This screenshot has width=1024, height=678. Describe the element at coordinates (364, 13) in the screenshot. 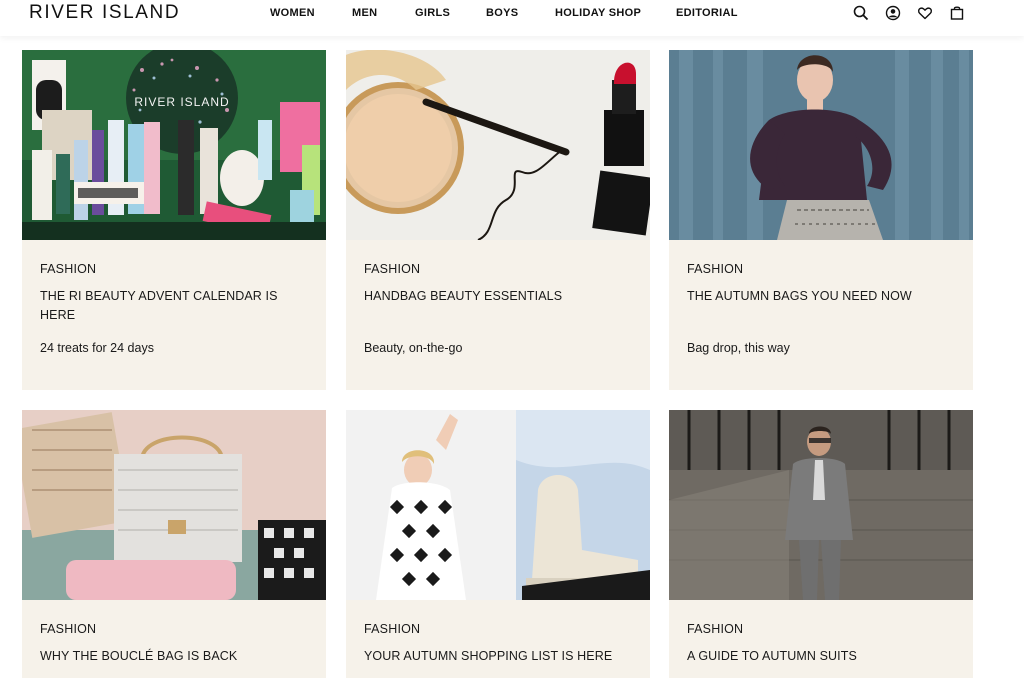

I see `nav-item-men: MEN` at that location.